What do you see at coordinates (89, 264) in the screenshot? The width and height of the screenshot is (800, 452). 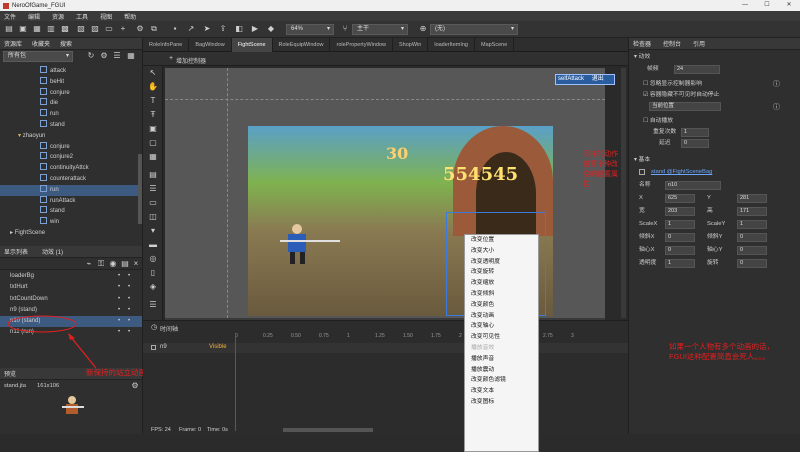 I see `link-icon: ⌁` at bounding box center [89, 264].